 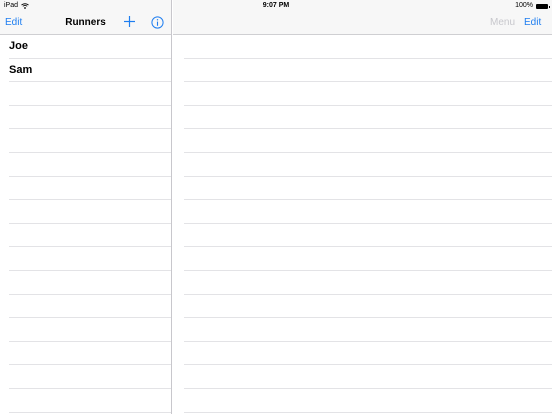 What do you see at coordinates (543, 6) in the screenshot?
I see `battery-icon` at bounding box center [543, 6].